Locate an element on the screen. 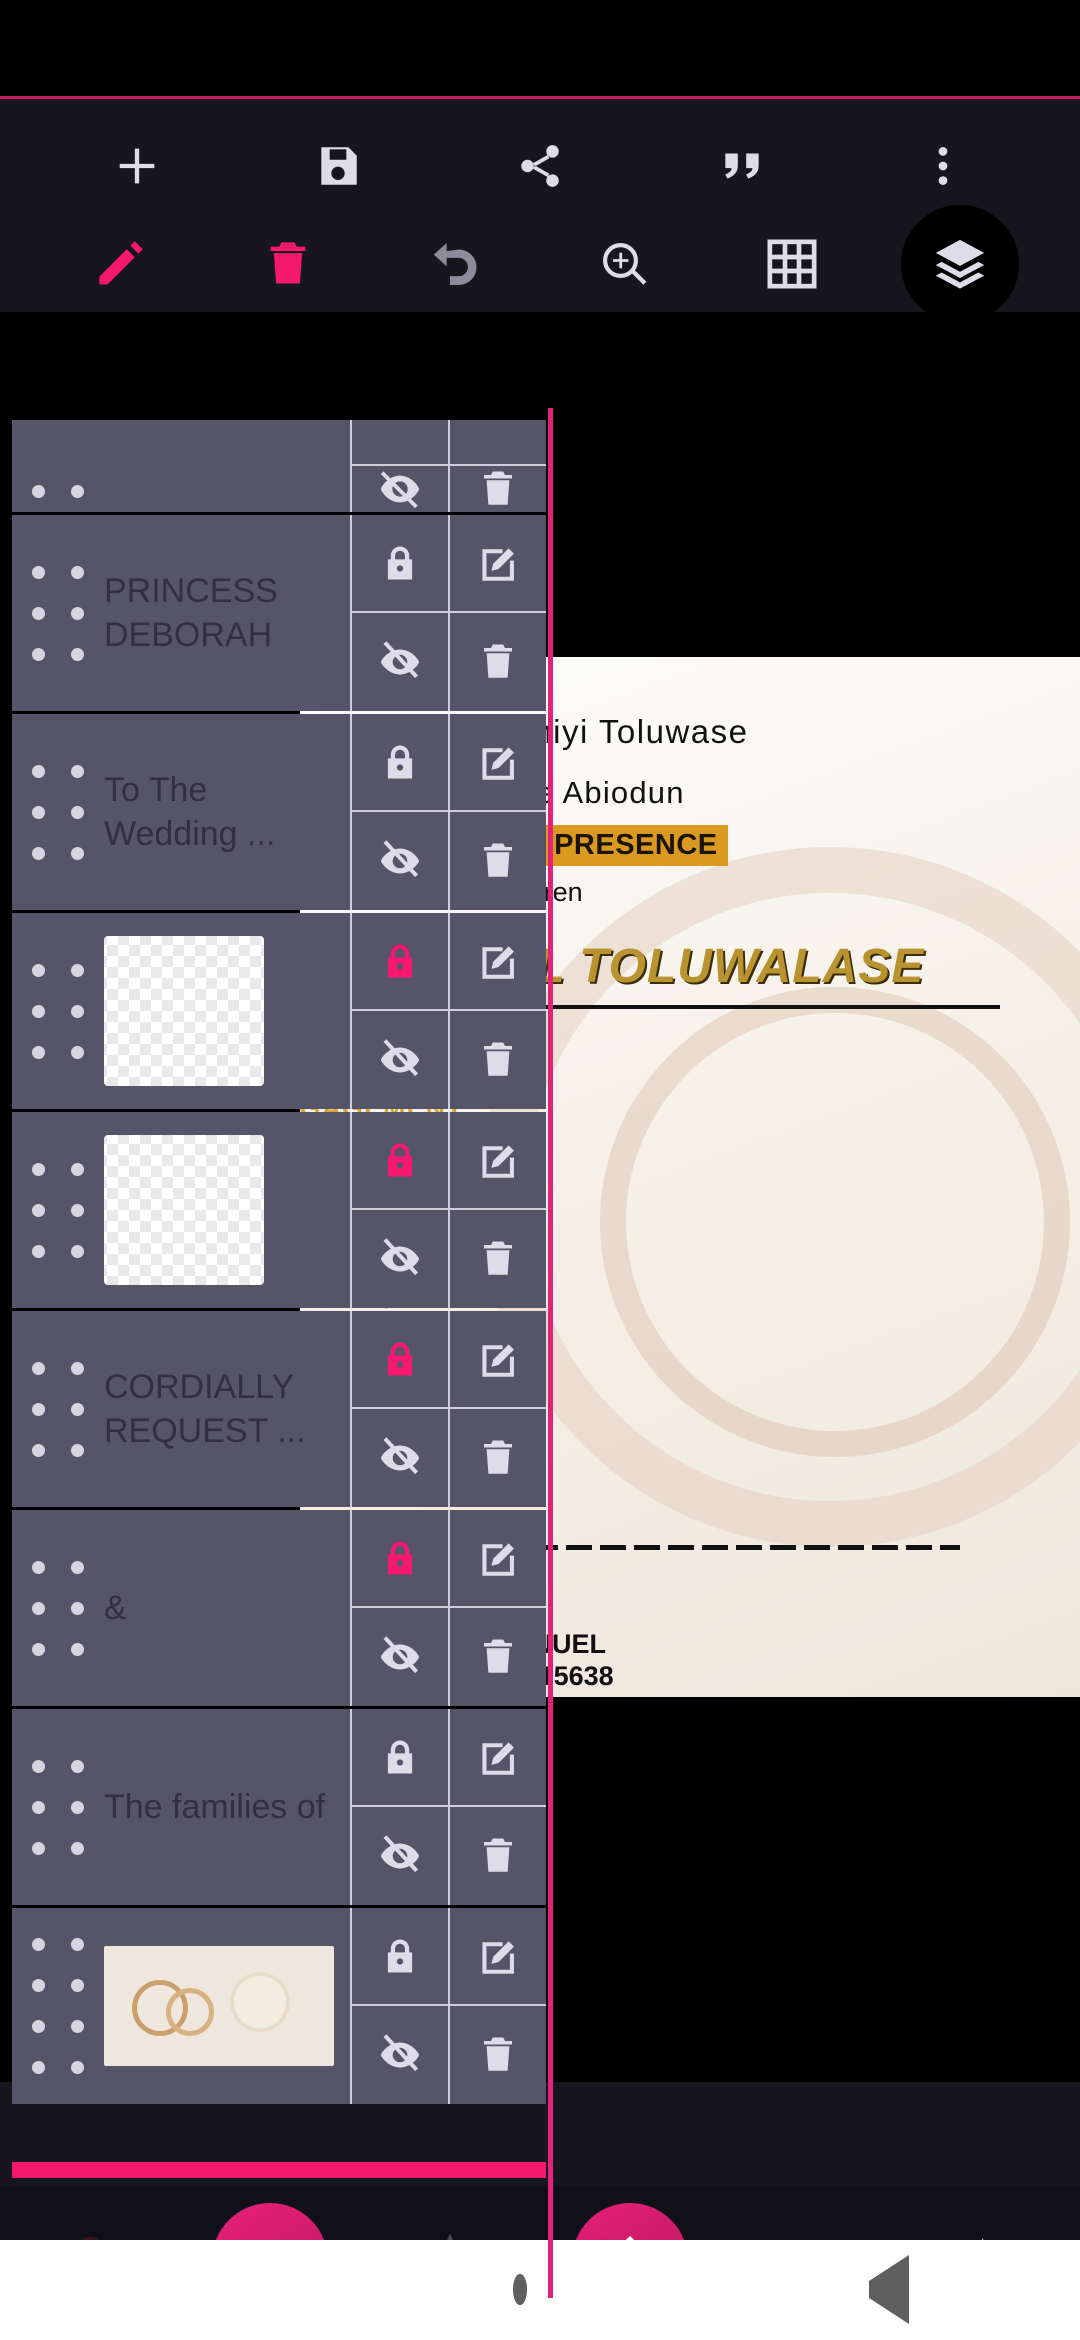 The height and width of the screenshot is (2340, 1080). home-button is located at coordinates (520, 2289).